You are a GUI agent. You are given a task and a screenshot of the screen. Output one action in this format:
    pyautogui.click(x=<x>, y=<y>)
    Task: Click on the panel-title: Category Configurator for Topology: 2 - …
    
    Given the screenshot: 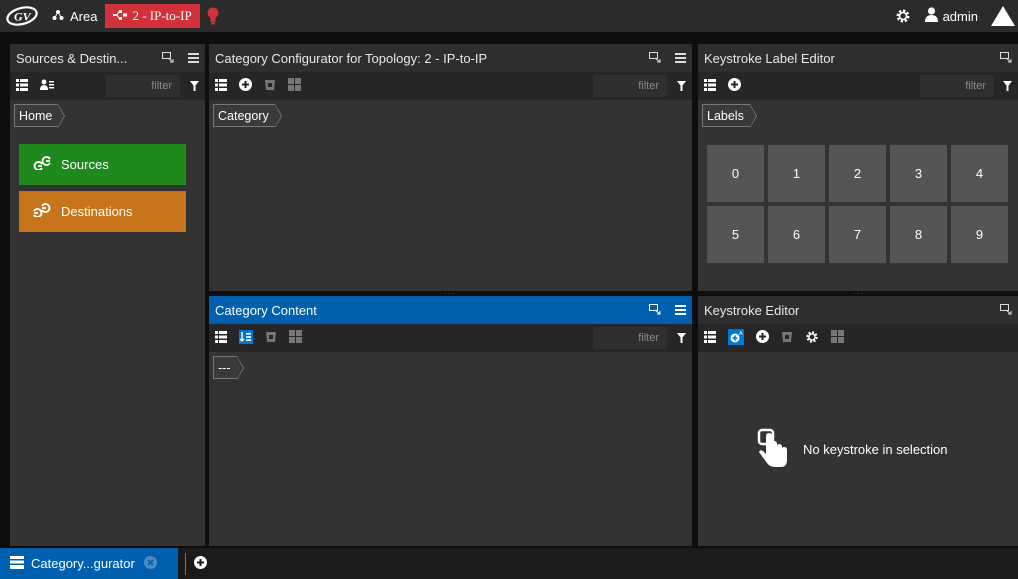 What is the action you would take?
    pyautogui.click(x=351, y=58)
    